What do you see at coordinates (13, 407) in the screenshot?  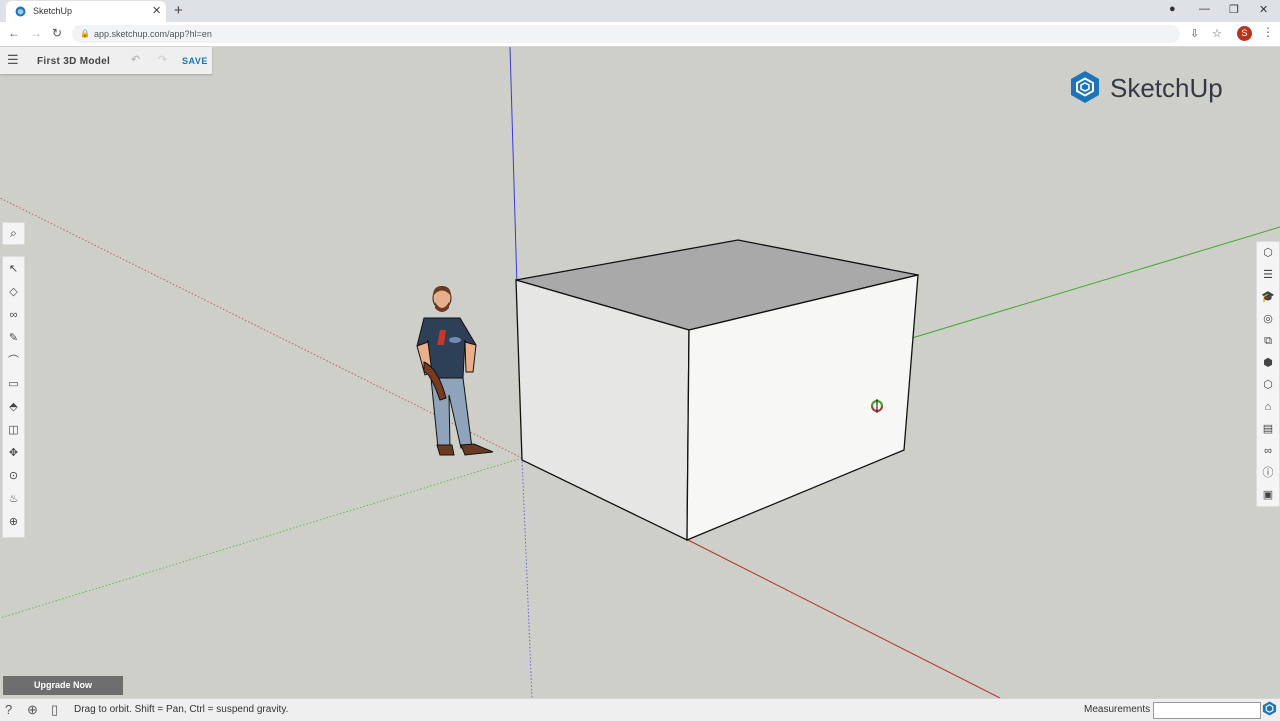 I see `push-pull-icon: ⬘` at bounding box center [13, 407].